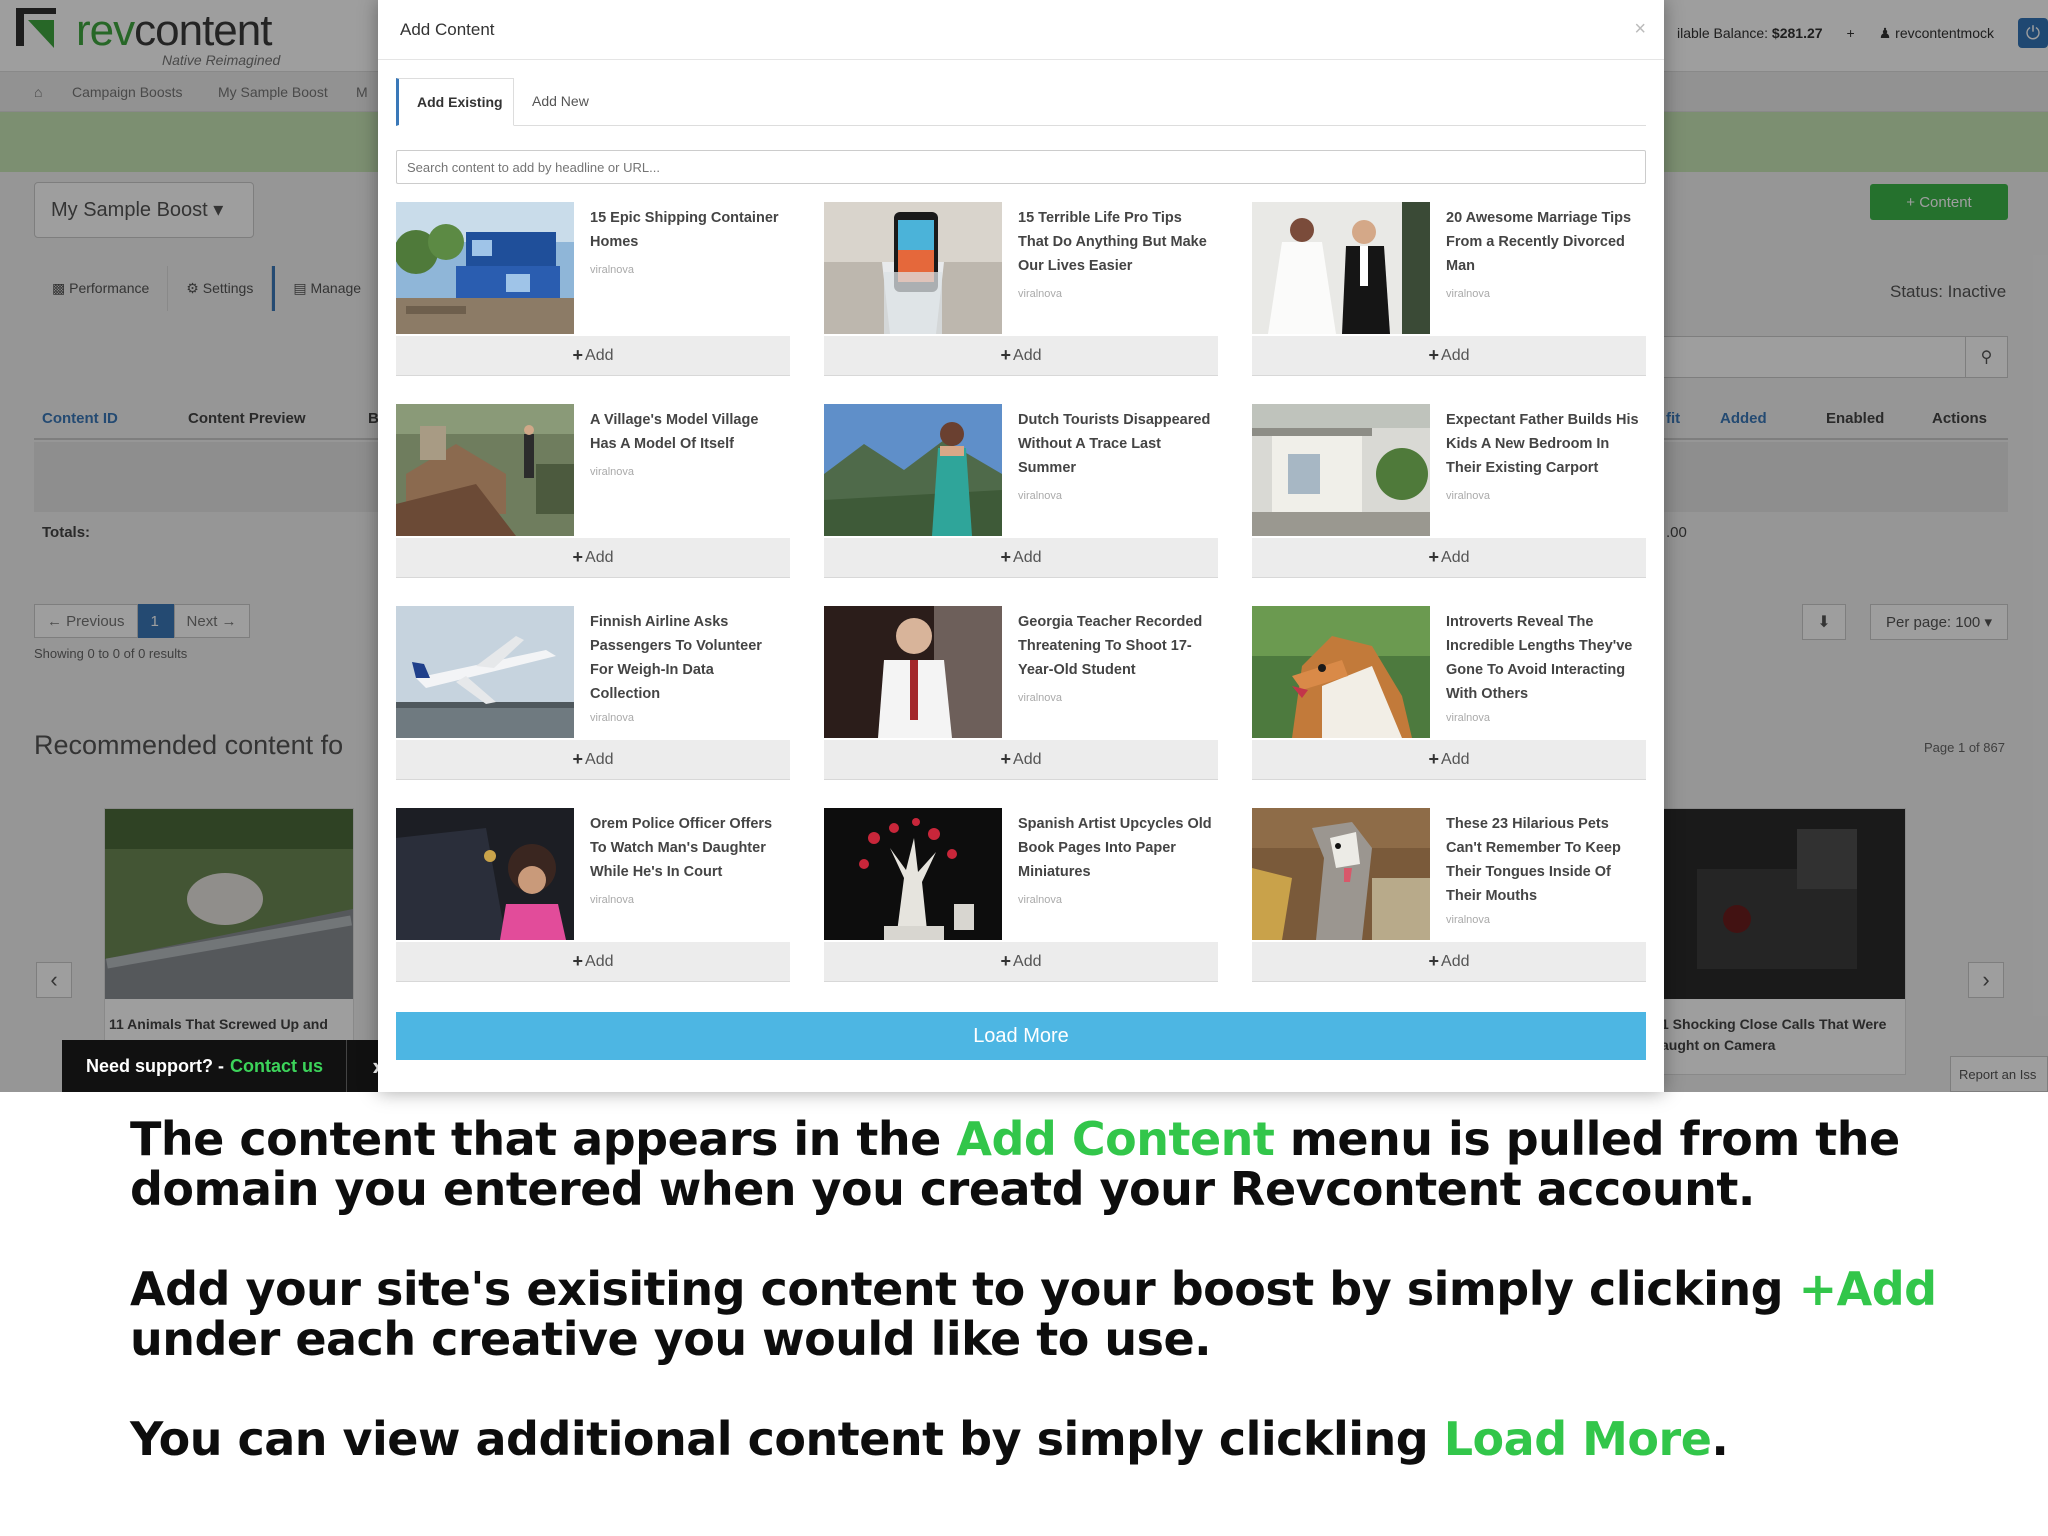 The image size is (2048, 1536). I want to click on content-search-input, so click(1021, 167).